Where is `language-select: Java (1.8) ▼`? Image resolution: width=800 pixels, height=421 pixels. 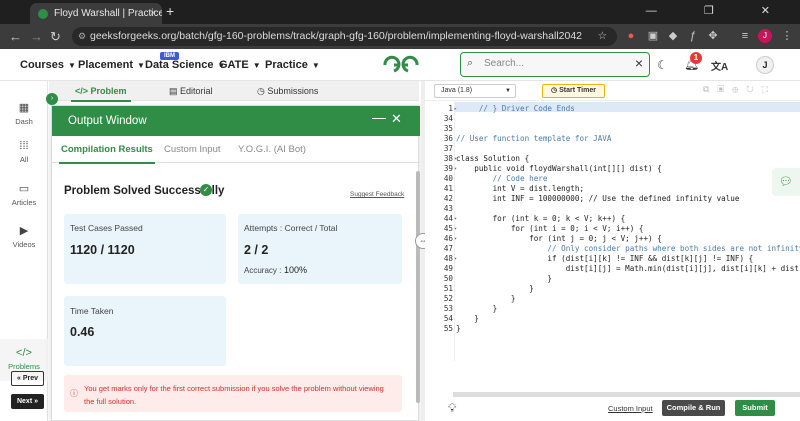 language-select: Java (1.8) ▼ is located at coordinates (475, 91).